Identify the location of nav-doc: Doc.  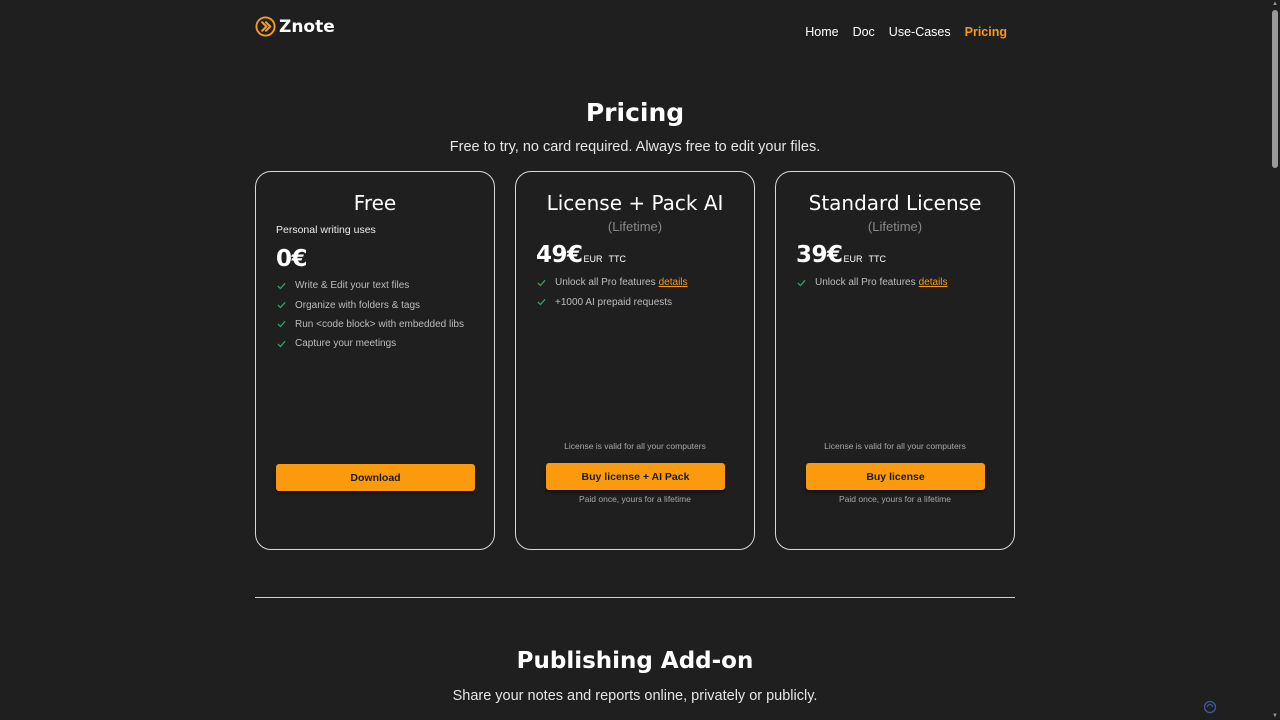
(864, 32).